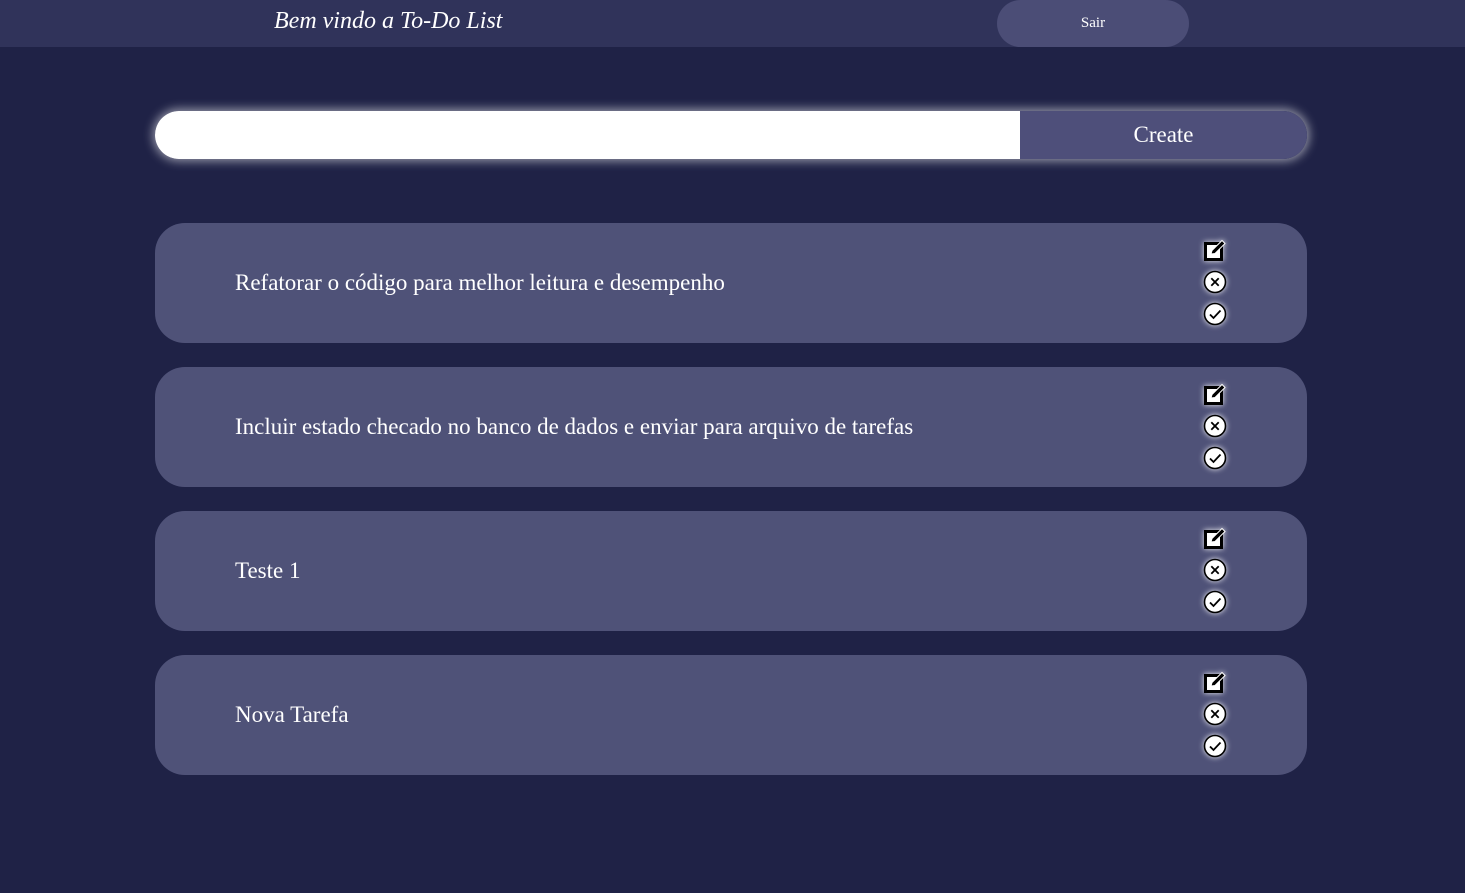 Image resolution: width=1465 pixels, height=893 pixels. What do you see at coordinates (731, 715) in the screenshot?
I see `task-card: Nova Tarefa` at bounding box center [731, 715].